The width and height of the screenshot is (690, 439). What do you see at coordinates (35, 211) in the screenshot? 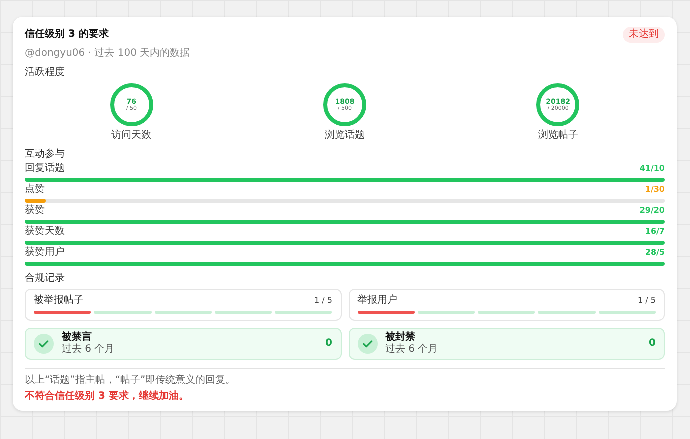
I see `bar-label: 获赞` at bounding box center [35, 211].